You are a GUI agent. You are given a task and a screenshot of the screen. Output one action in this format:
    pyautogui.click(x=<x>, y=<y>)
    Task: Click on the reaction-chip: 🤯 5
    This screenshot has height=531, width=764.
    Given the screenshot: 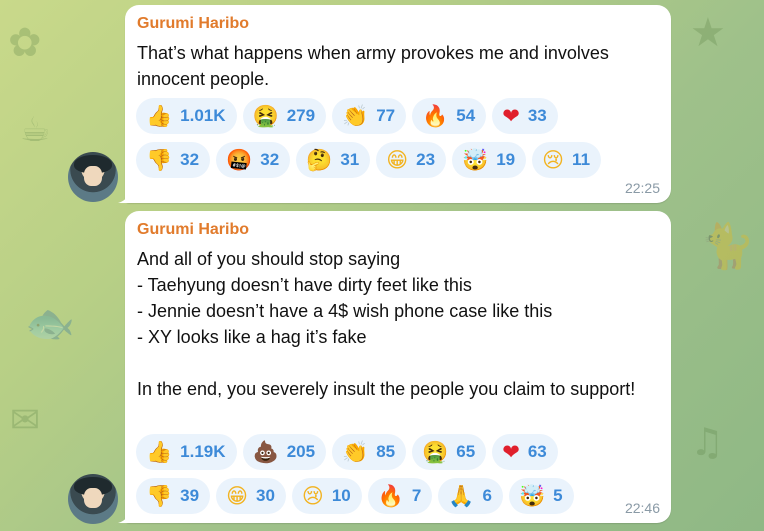 What is the action you would take?
    pyautogui.click(x=541, y=496)
    